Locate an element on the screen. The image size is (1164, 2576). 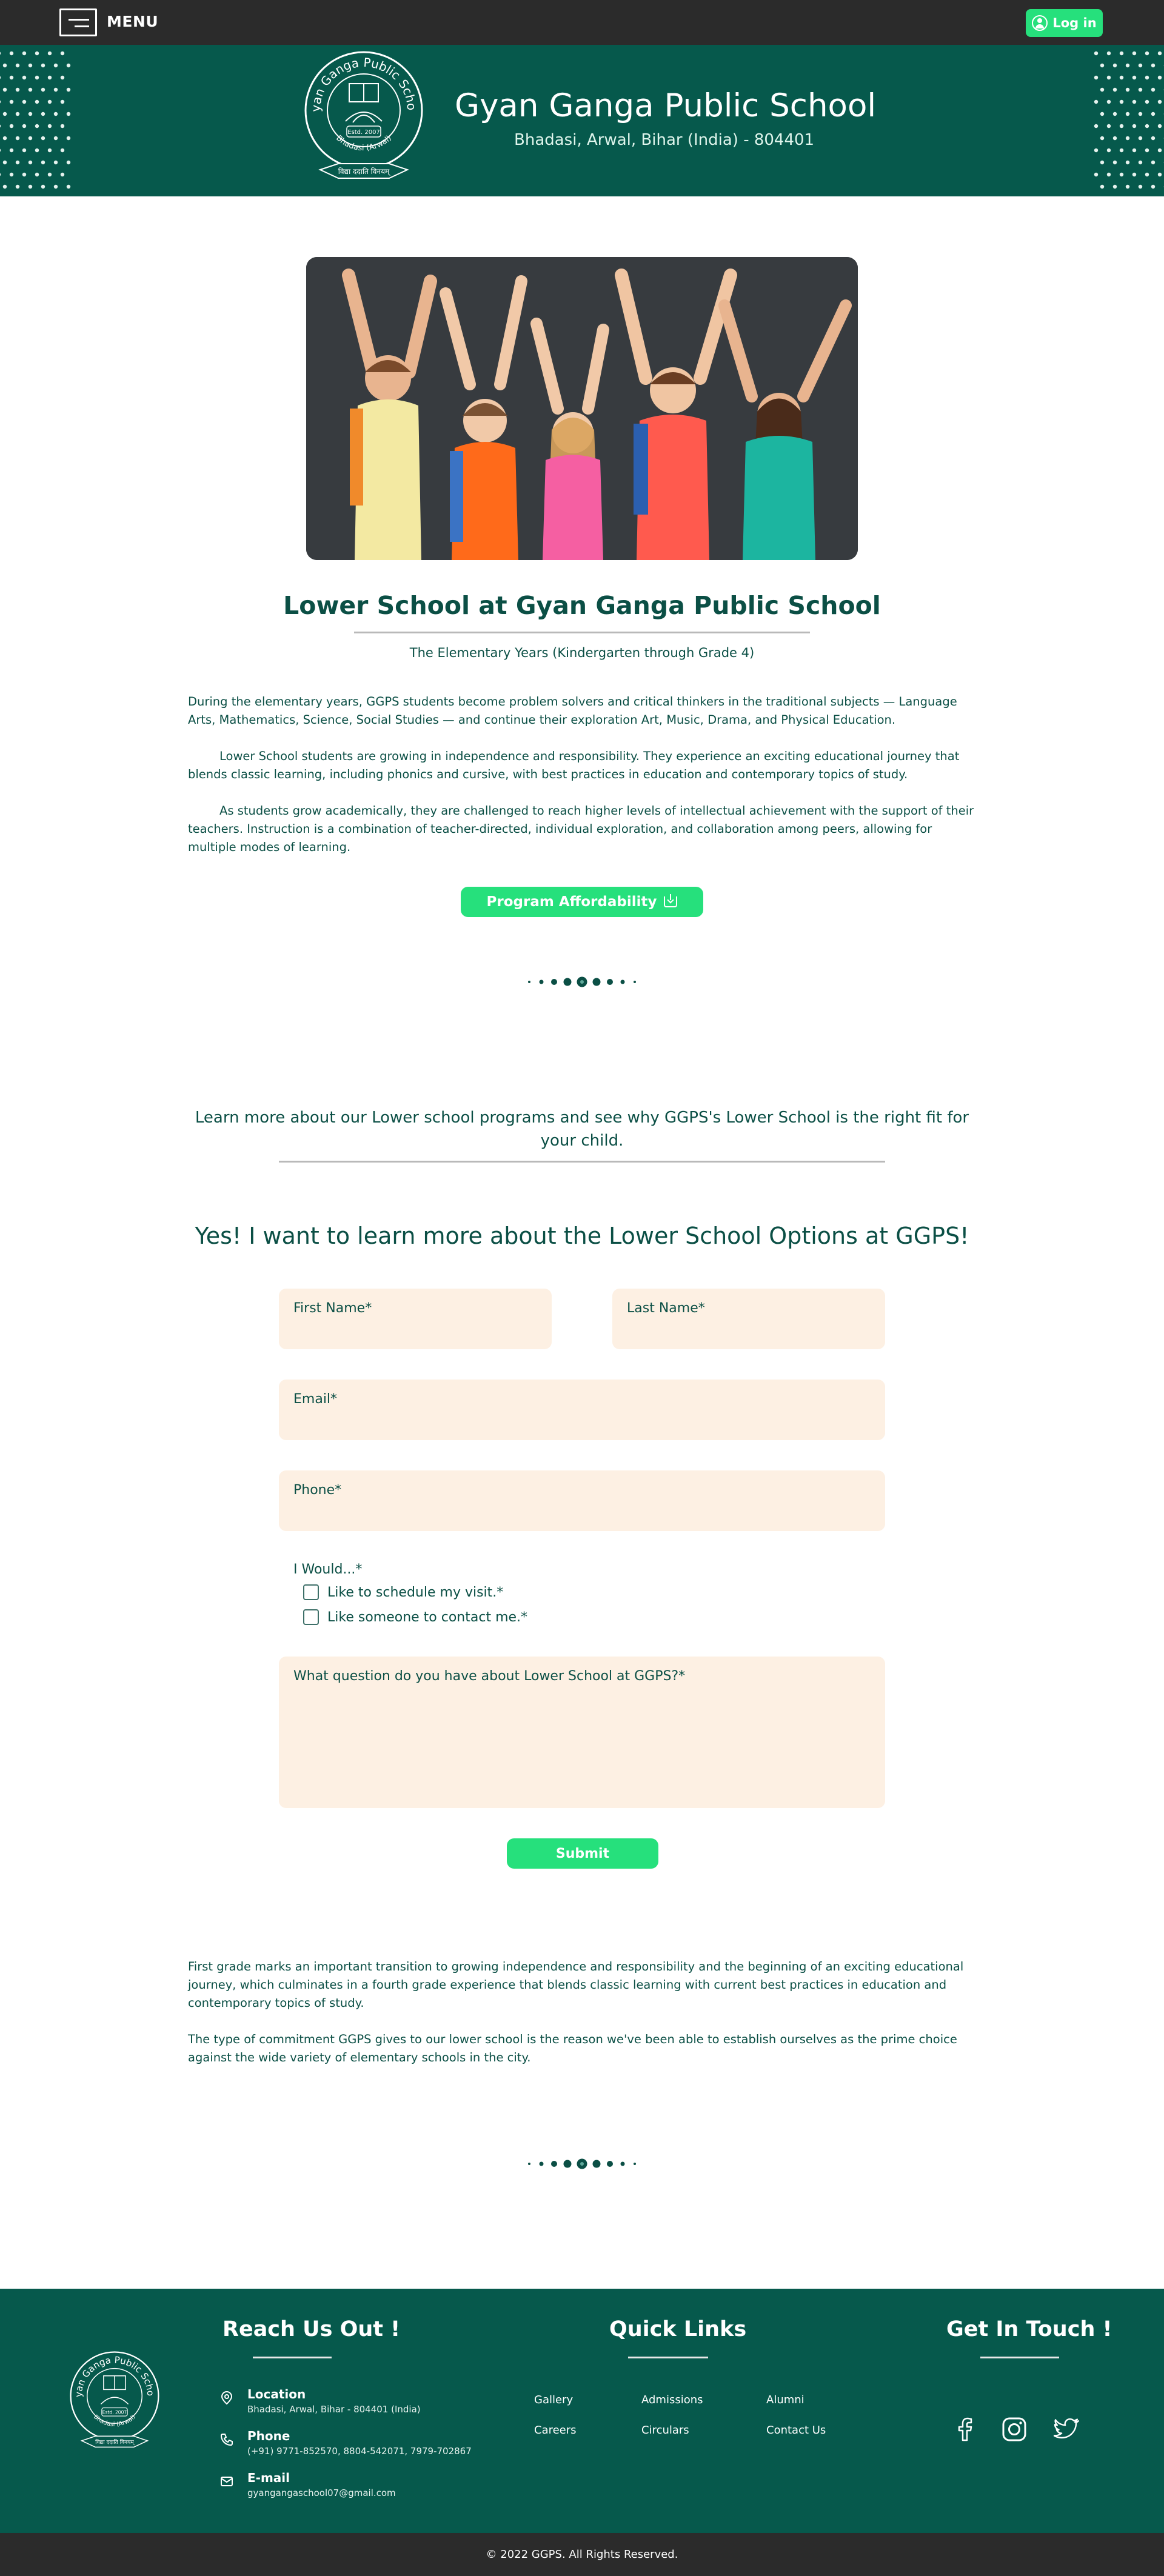
program-affordability-button: Program Affordability is located at coordinates (582, 902).